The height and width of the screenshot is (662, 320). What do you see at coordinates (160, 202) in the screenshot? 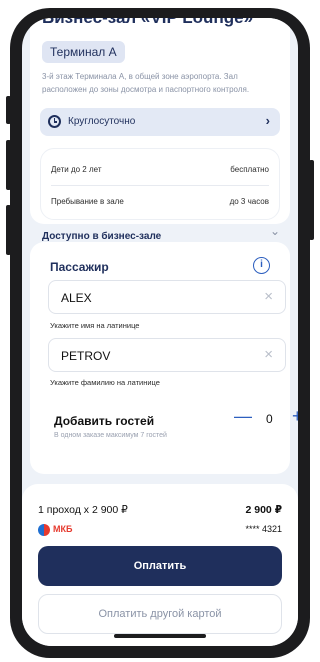
I see `info-row-stay: Пребывание в зале до 3 часов` at bounding box center [160, 202].